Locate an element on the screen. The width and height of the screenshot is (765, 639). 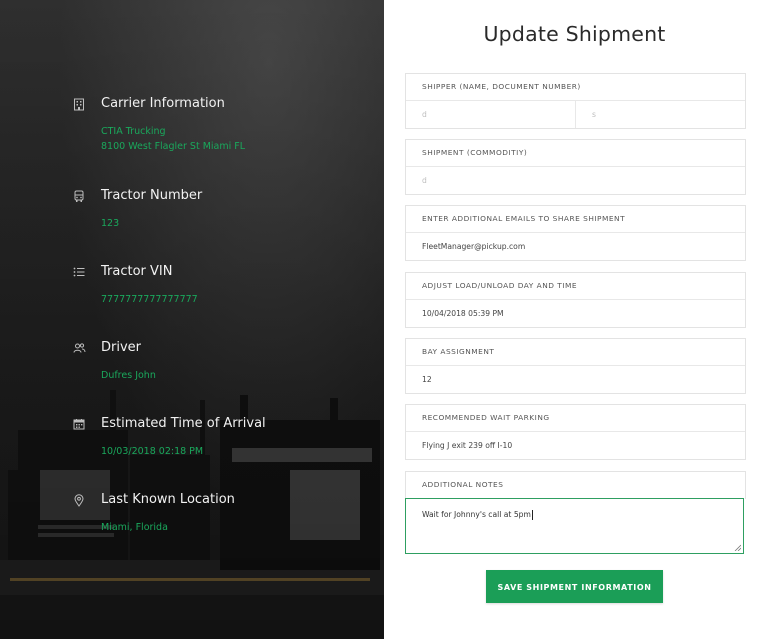
text-caret is located at coordinates (532, 515).